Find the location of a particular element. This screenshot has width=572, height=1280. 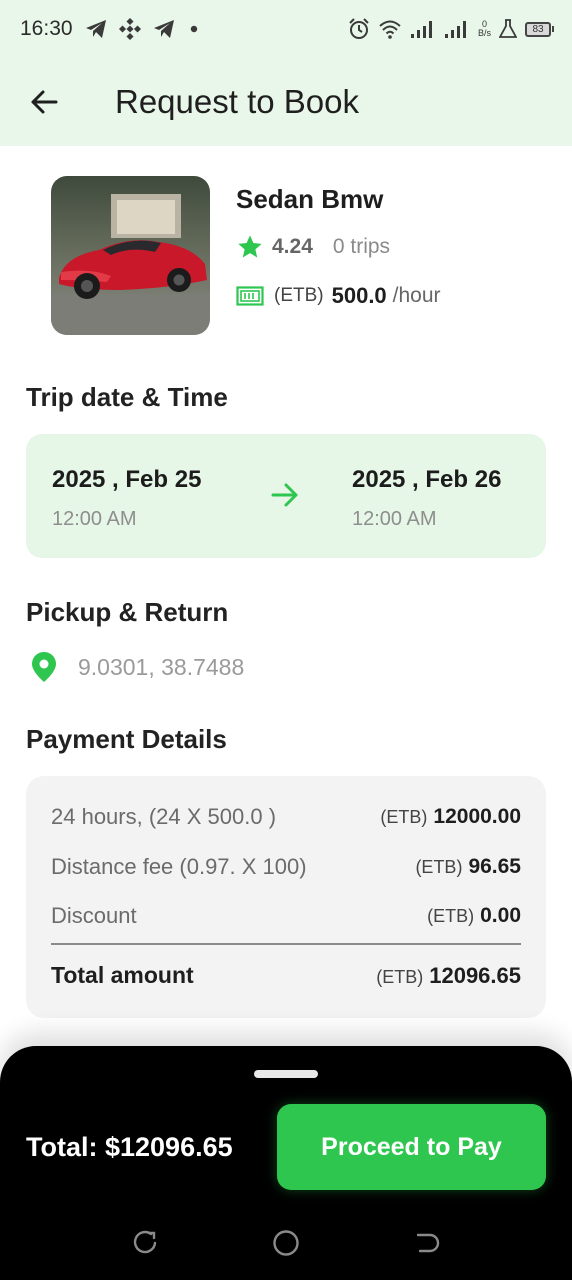

alarm-icon is located at coordinates (359, 29).